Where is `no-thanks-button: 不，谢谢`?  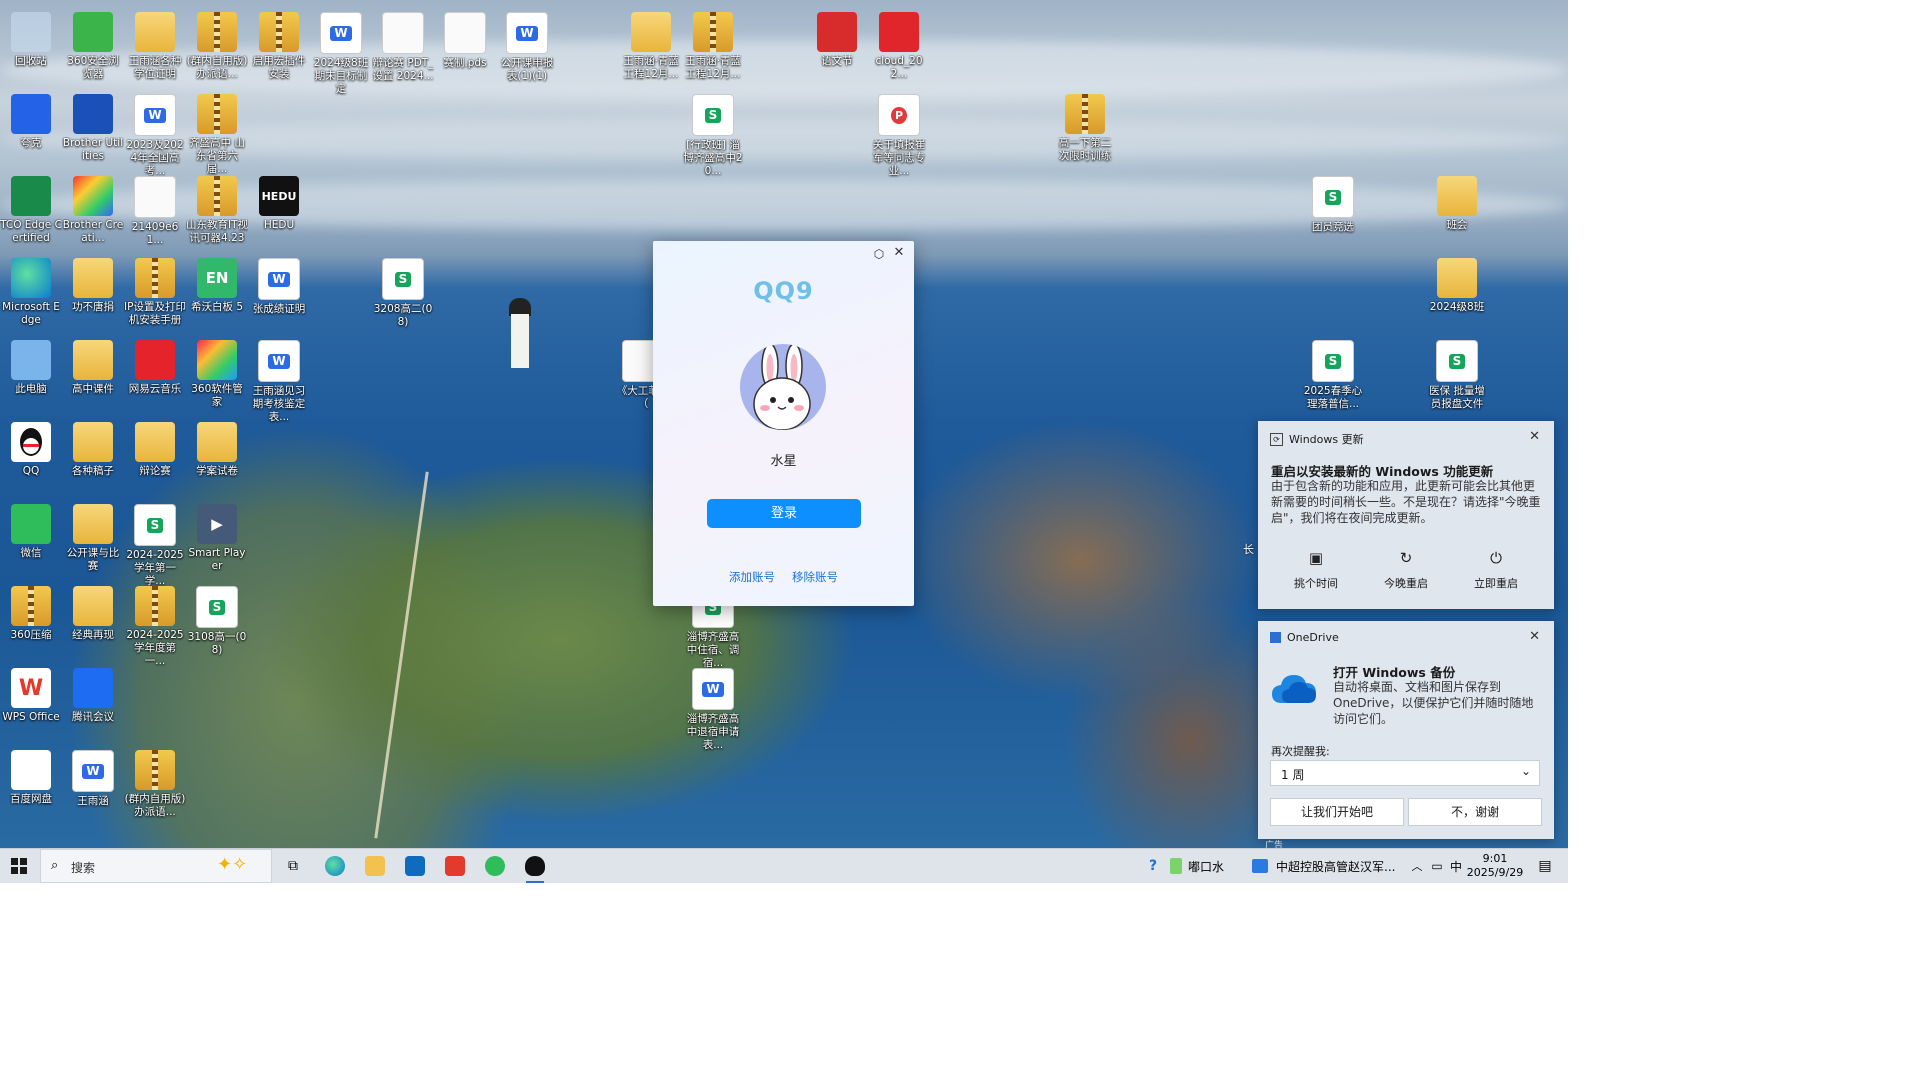 no-thanks-button: 不，谢谢 is located at coordinates (1475, 812).